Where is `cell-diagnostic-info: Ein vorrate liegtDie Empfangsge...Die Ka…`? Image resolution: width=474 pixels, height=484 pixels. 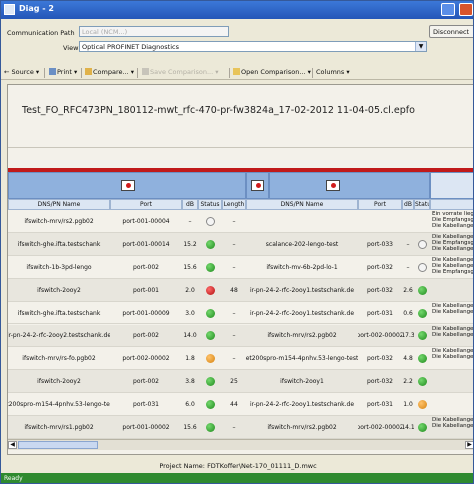 cell-diagnostic-info: Ein vorrate liegtDie Empfangsge...Die Ka… is located at coordinates (451, 221).